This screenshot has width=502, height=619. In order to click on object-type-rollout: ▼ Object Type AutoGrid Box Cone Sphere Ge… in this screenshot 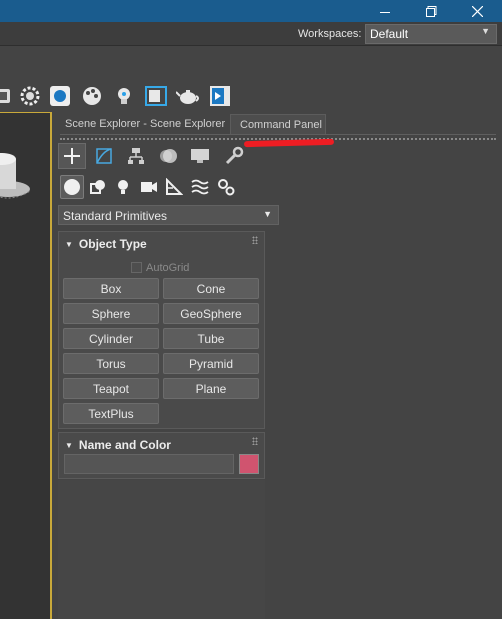, I will do `click(161, 330)`.